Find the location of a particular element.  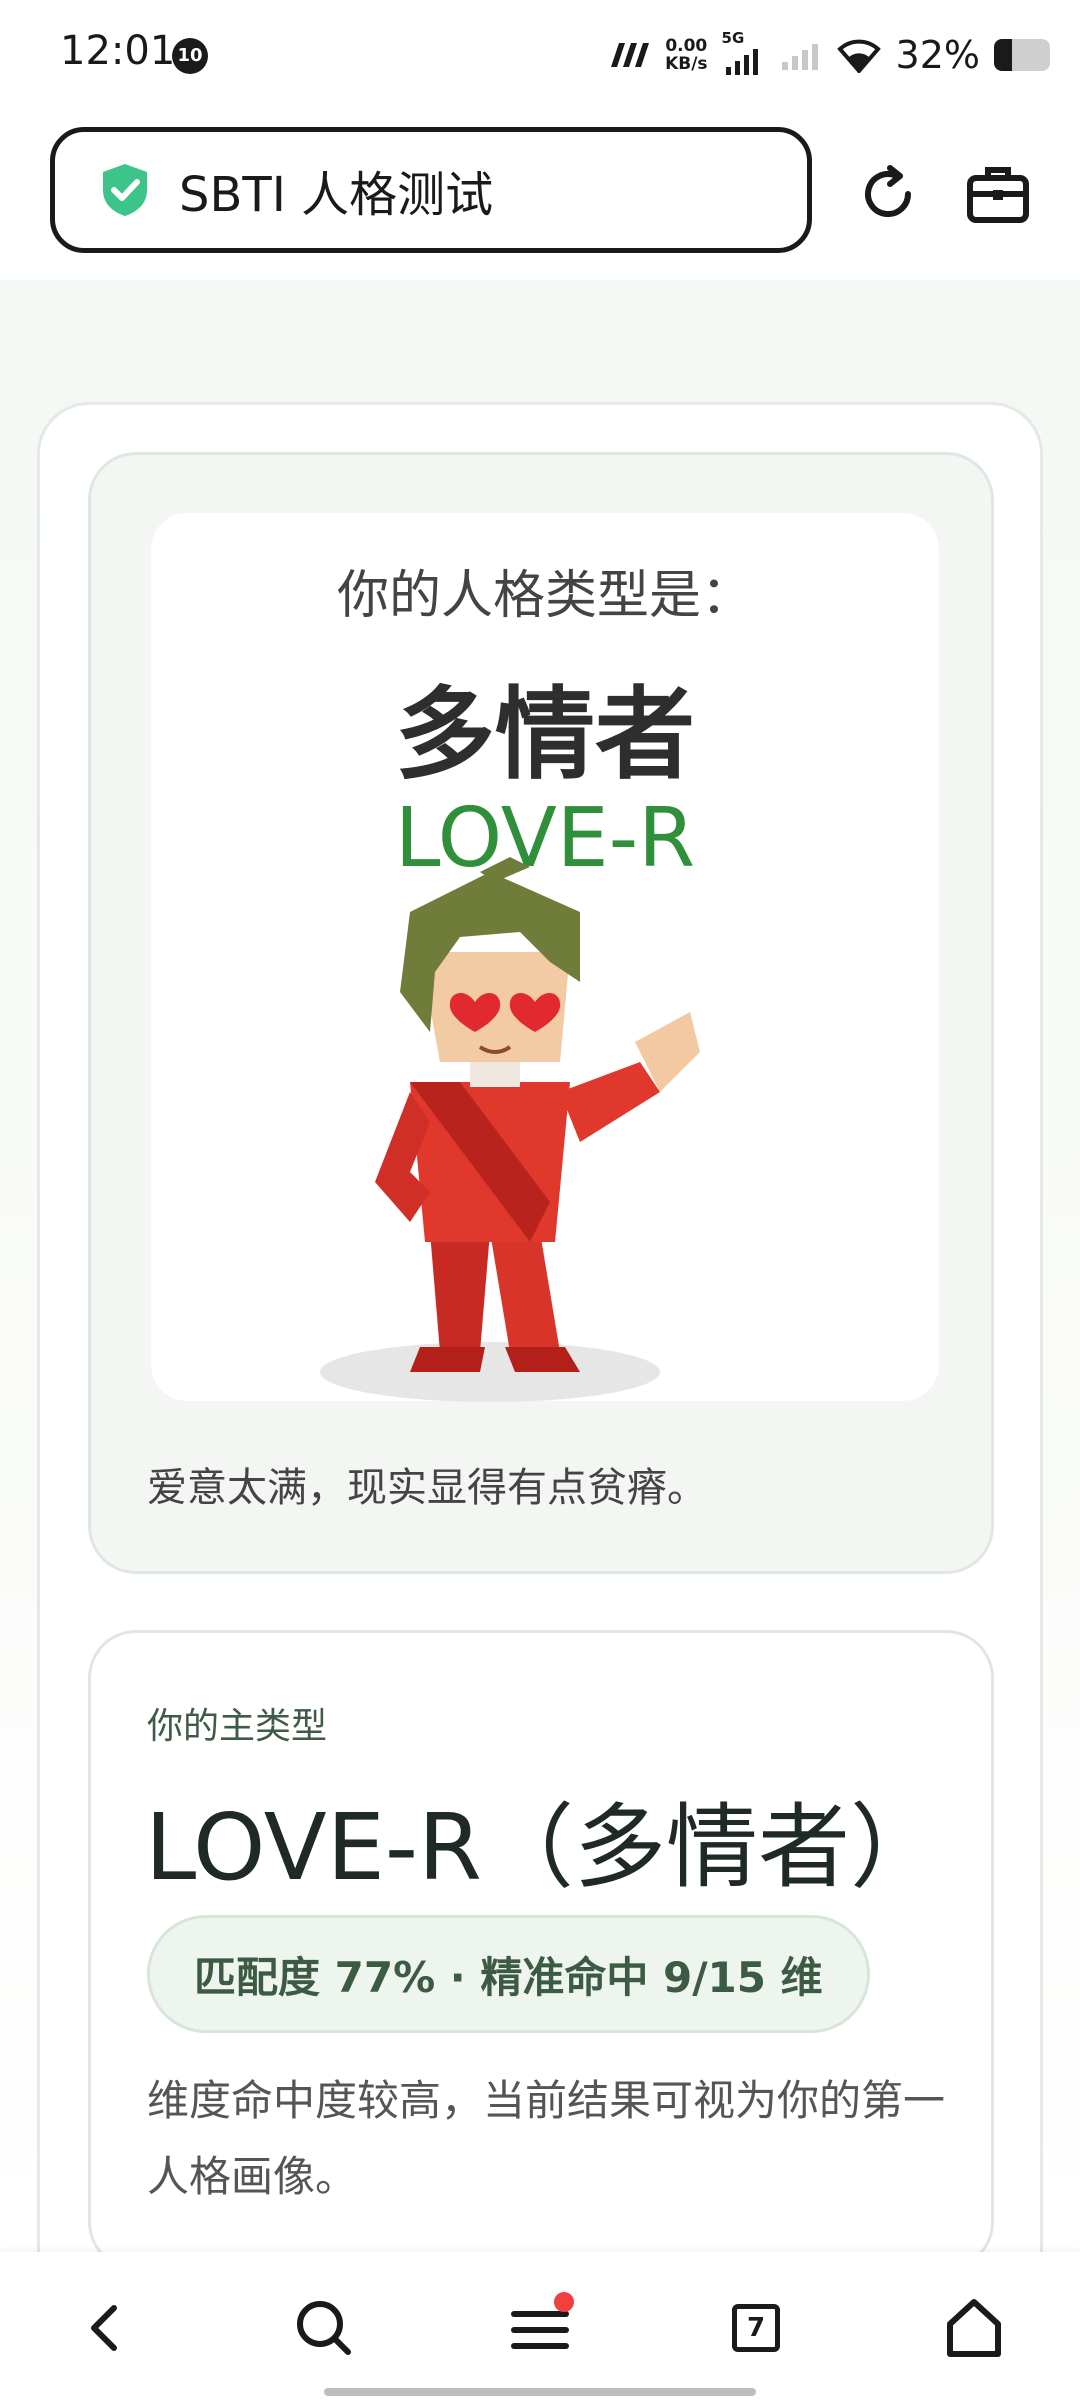

tab-count: 7 is located at coordinates (756, 2328).